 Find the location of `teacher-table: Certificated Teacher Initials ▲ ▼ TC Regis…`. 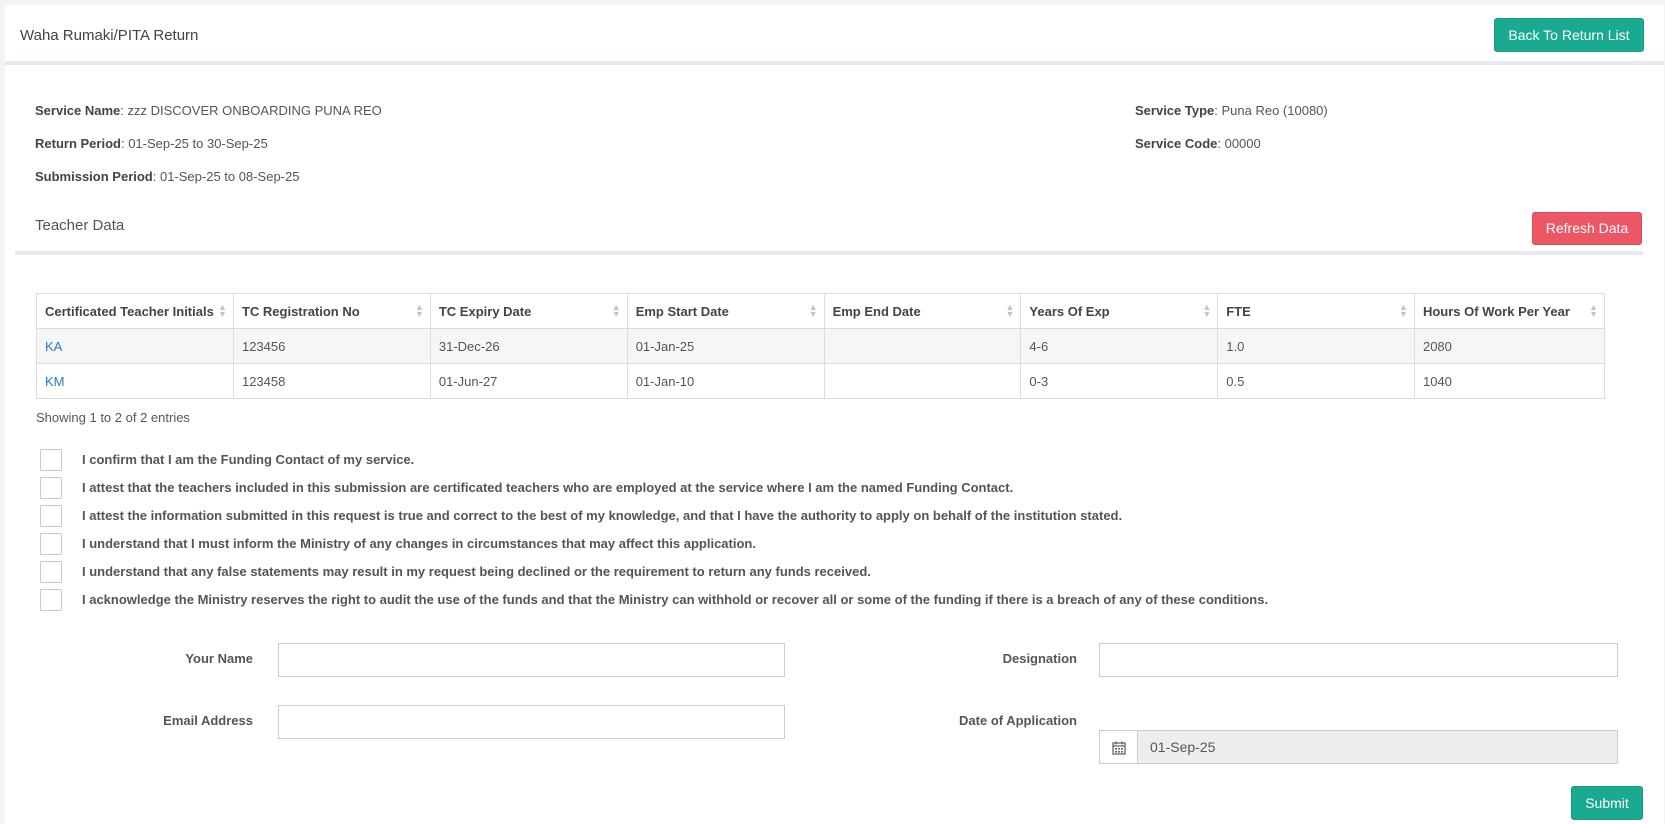

teacher-table: Certificated Teacher Initials ▲ ▼ TC Regis… is located at coordinates (821, 346).